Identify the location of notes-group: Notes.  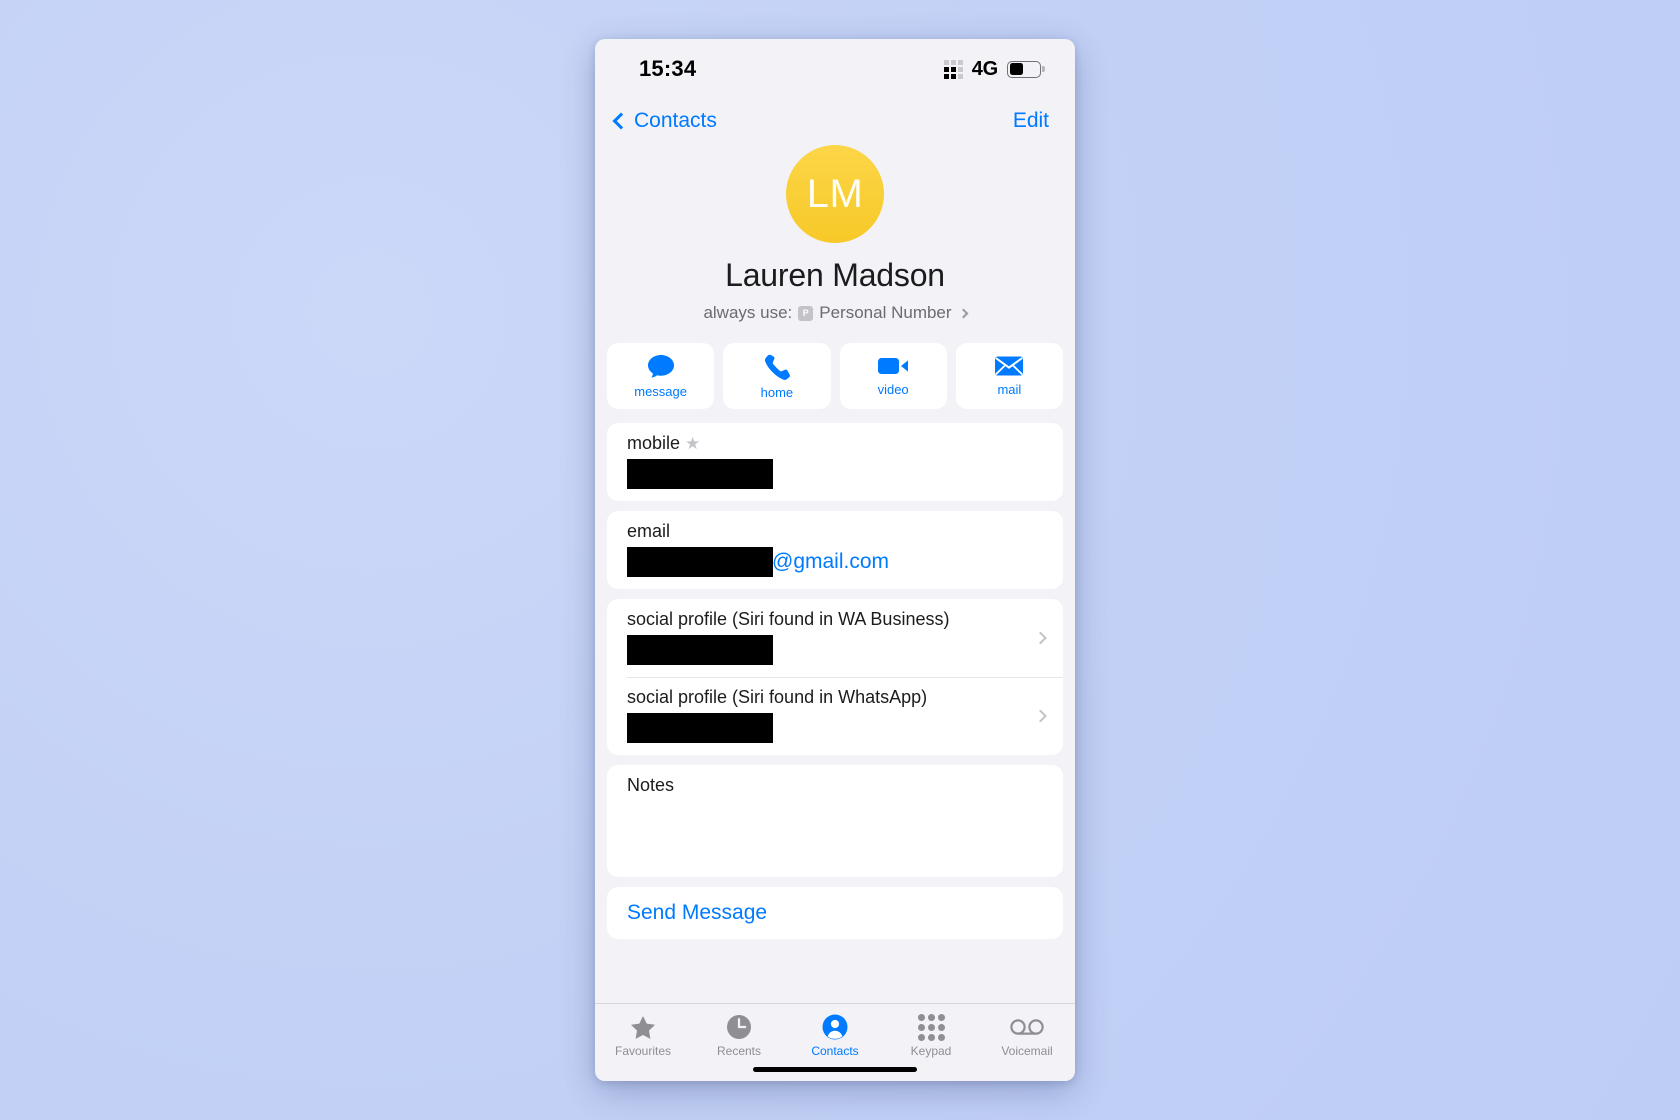
(835, 821).